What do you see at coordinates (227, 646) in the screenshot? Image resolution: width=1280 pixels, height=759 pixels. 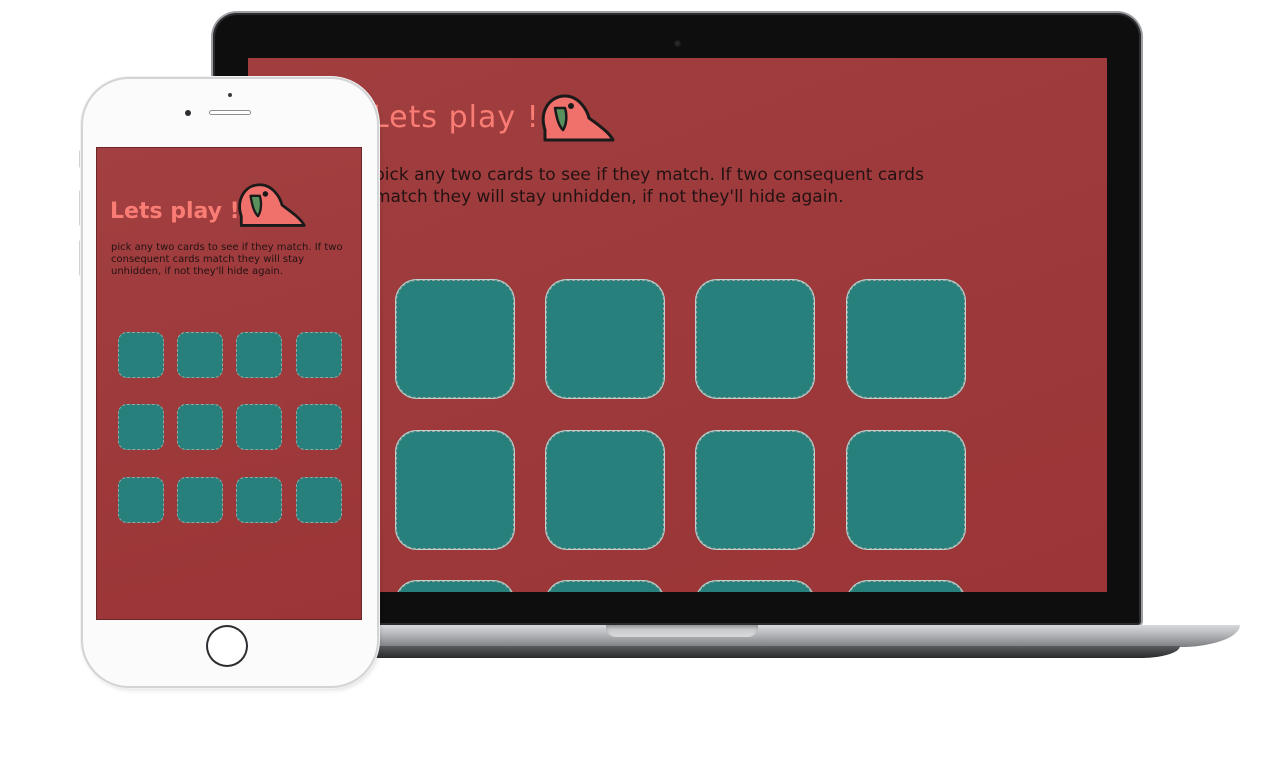 I see `phone-home-button` at bounding box center [227, 646].